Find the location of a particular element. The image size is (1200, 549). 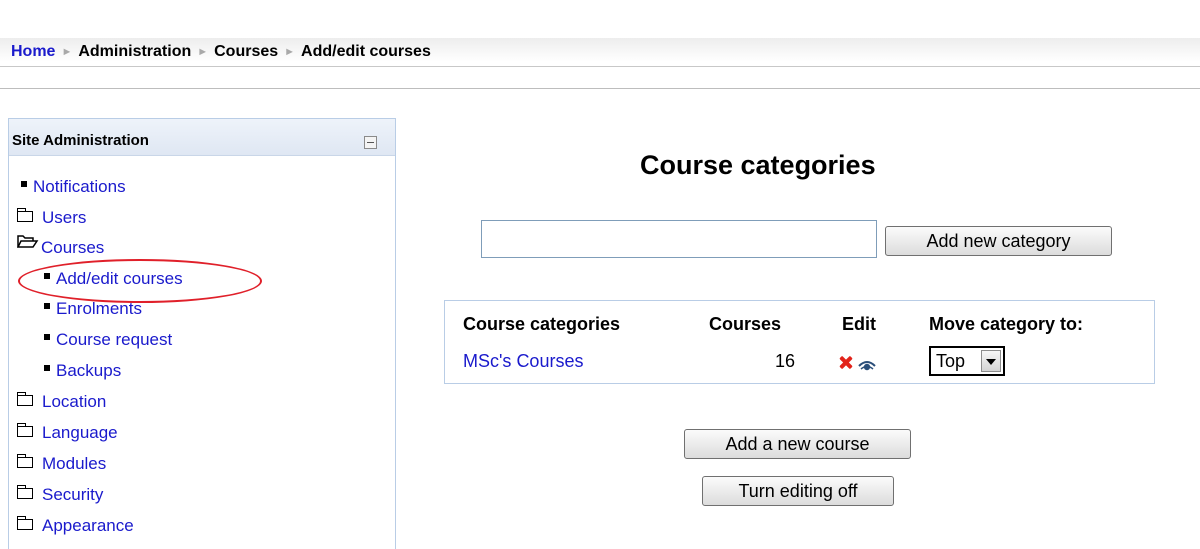

block-header: Site Administration is located at coordinates (202, 137).